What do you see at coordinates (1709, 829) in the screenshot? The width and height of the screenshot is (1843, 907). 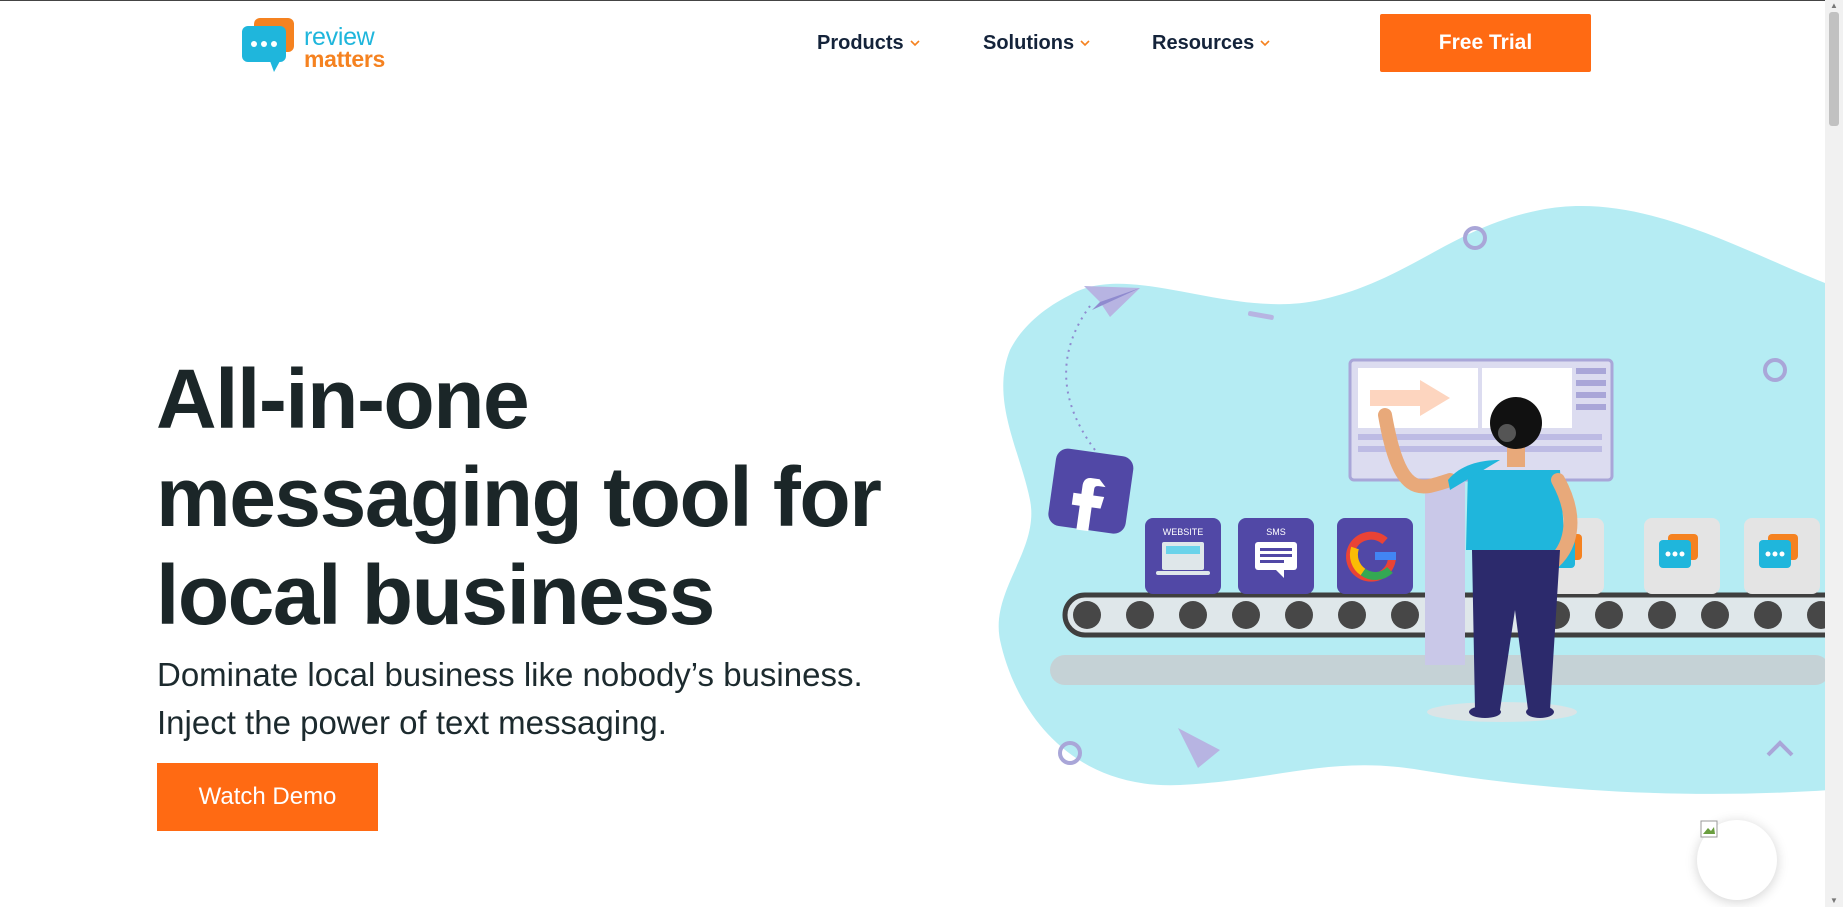 I see `broken-image-icon` at bounding box center [1709, 829].